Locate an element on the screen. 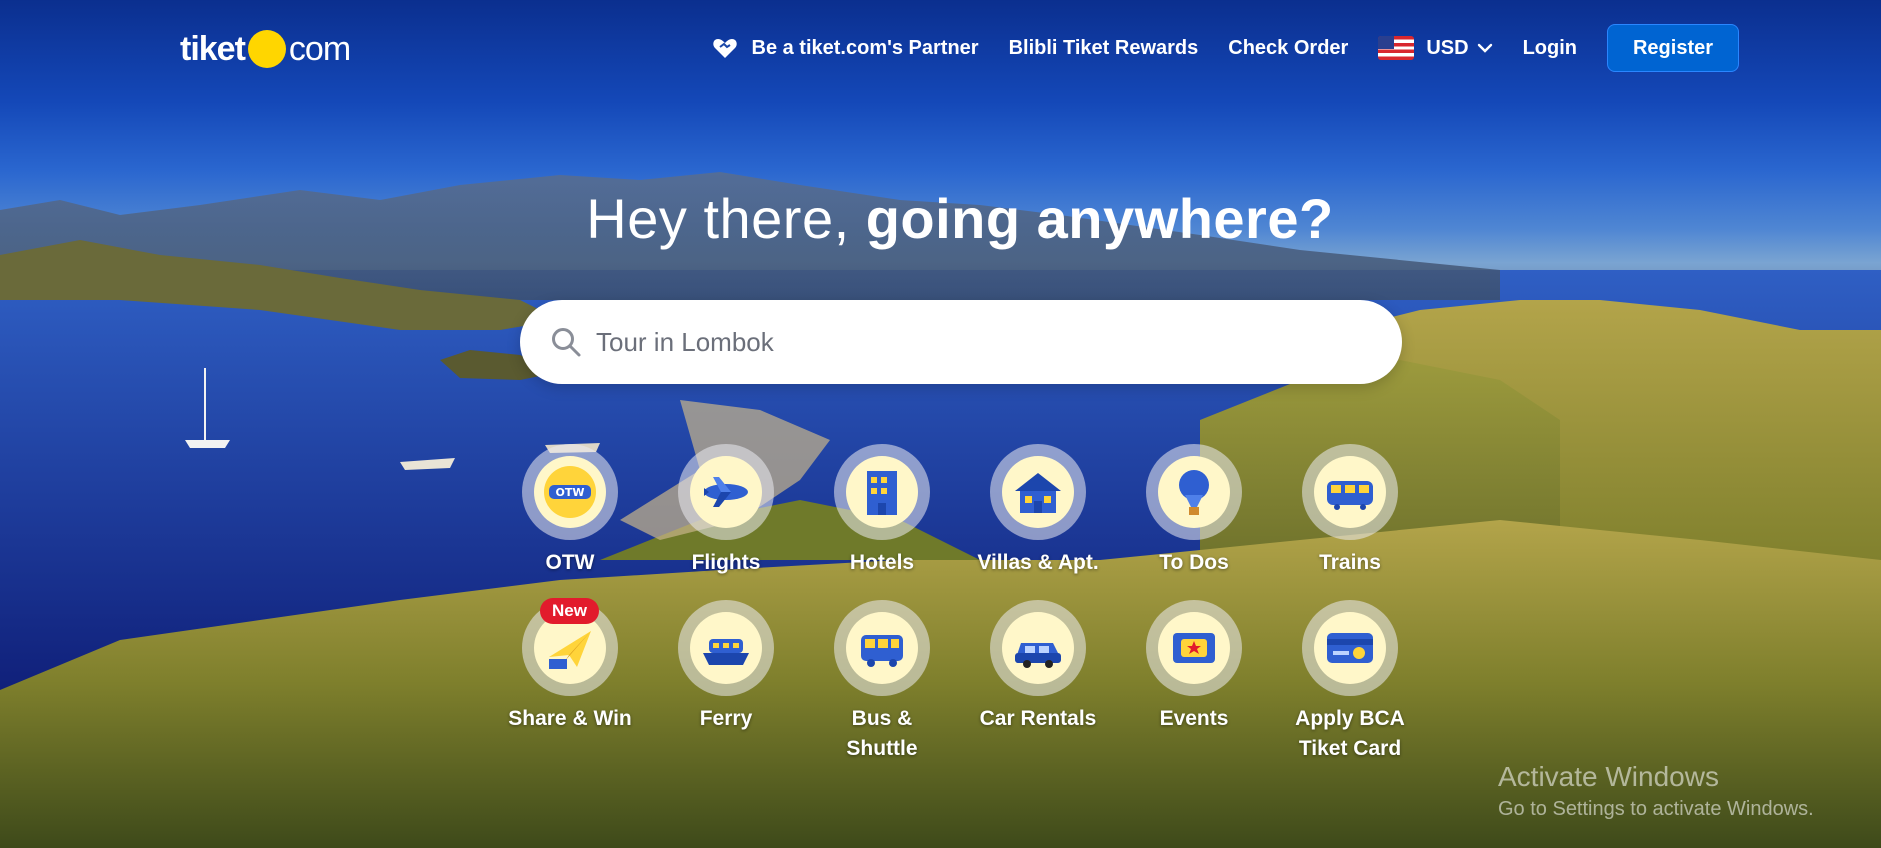 This screenshot has width=1881, height=848. tiket-logo: tiket com is located at coordinates (265, 49).